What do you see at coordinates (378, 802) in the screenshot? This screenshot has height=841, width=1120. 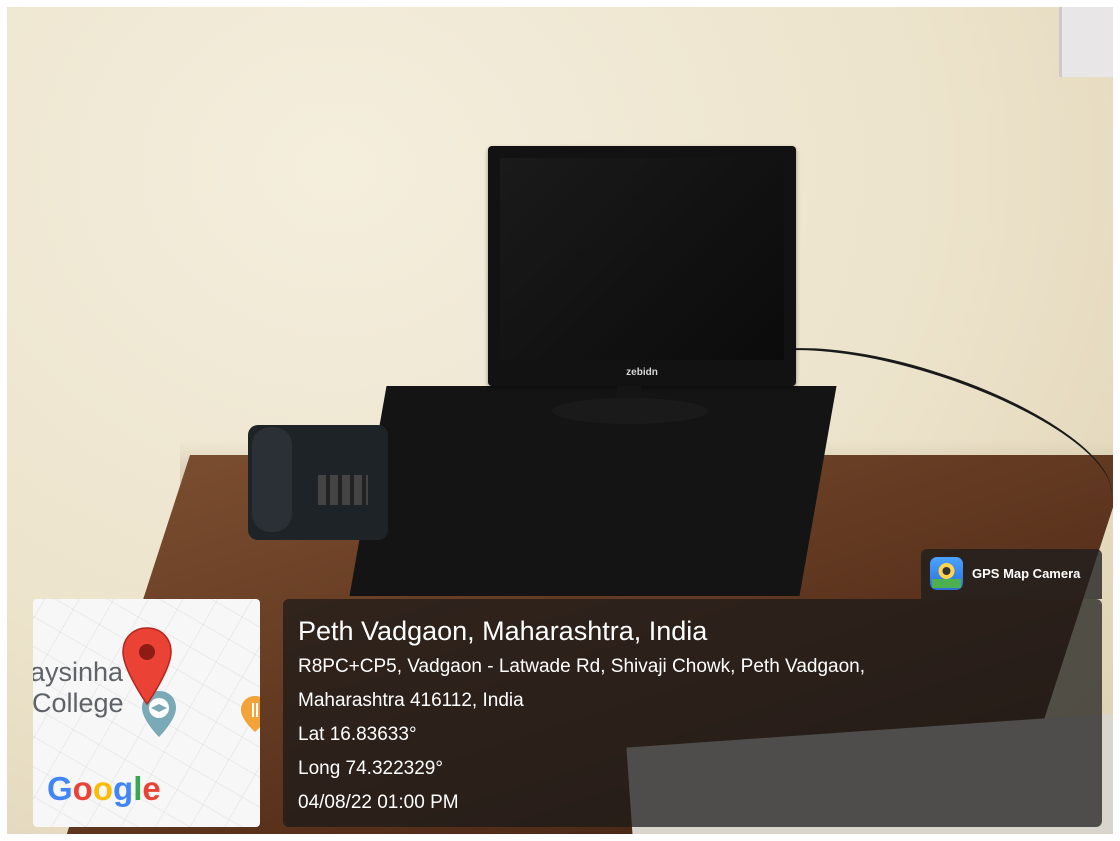 I see `datetime-text: 04/08/22 01:00 PM` at bounding box center [378, 802].